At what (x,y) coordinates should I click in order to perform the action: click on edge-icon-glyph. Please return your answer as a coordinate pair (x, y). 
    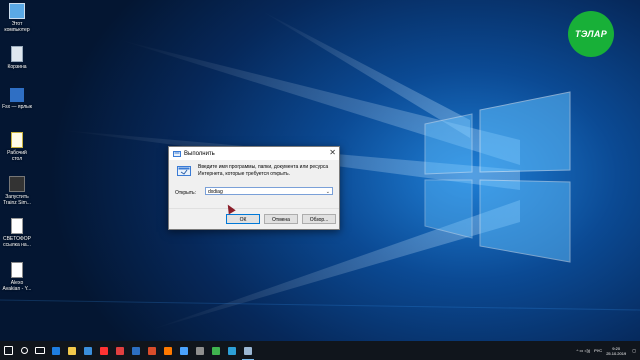
    Looking at the image, I should click on (56, 350).